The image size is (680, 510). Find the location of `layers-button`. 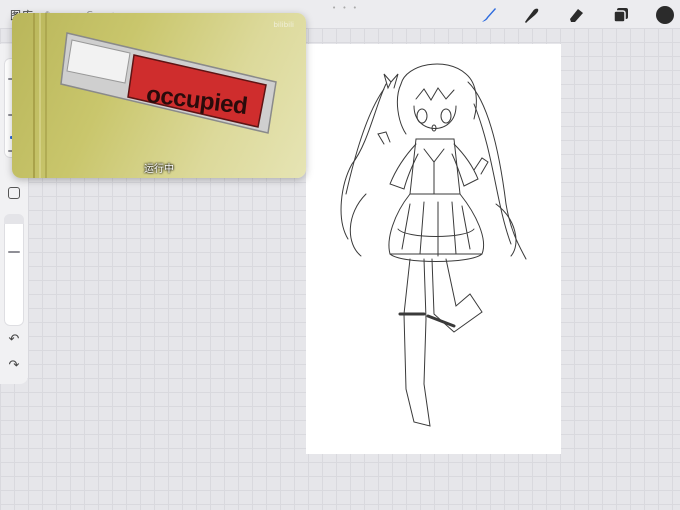

layers-button is located at coordinates (621, 15).